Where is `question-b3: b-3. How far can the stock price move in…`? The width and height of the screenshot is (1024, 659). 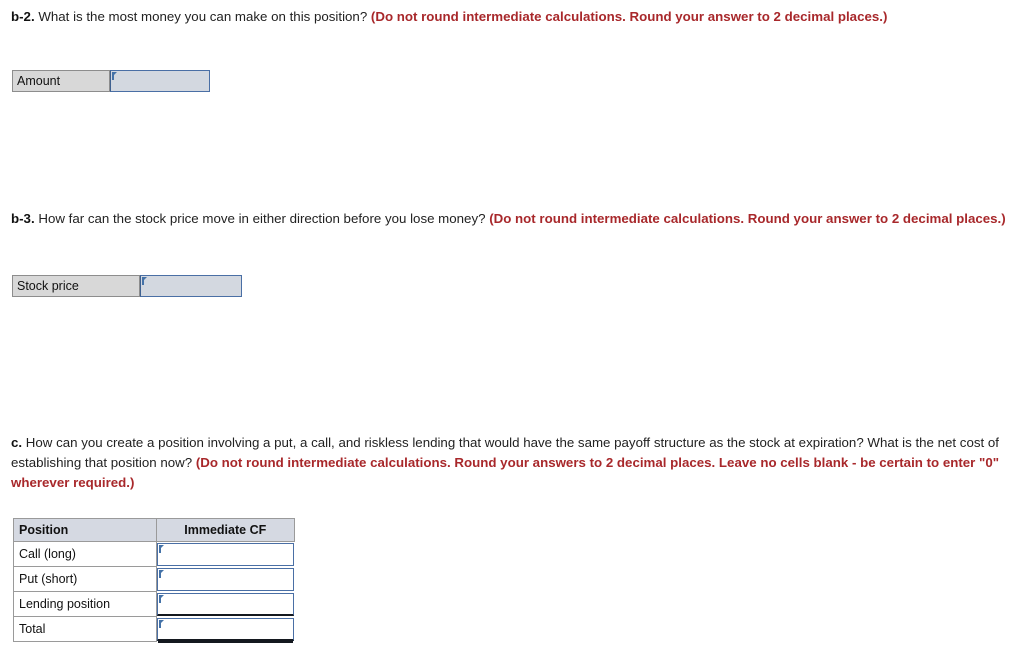 question-b3: b-3. How far can the stock price move in… is located at coordinates (513, 219).